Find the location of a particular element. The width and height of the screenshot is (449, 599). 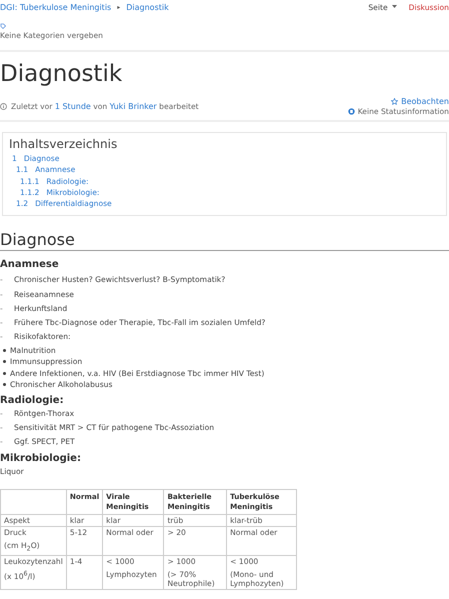

section-heading: Diagnose is located at coordinates (224, 241).